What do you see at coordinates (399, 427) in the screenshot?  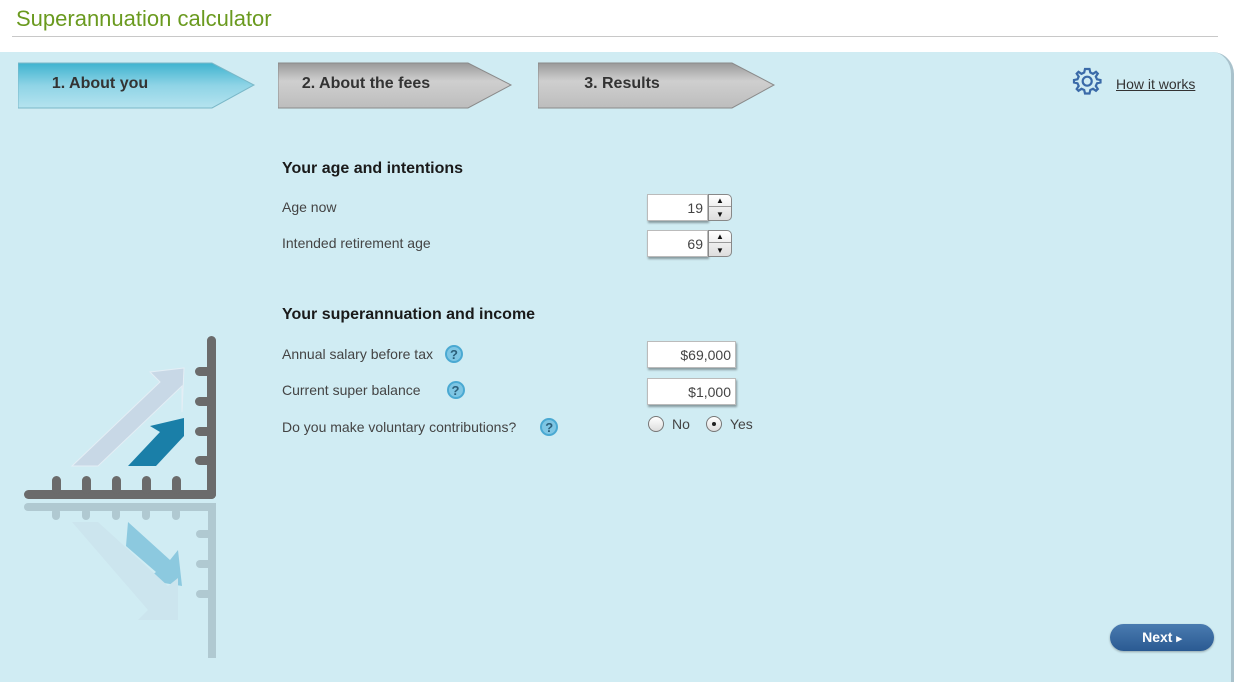 I see `voluntary-label-text: Do you make voluntary contributions?` at bounding box center [399, 427].